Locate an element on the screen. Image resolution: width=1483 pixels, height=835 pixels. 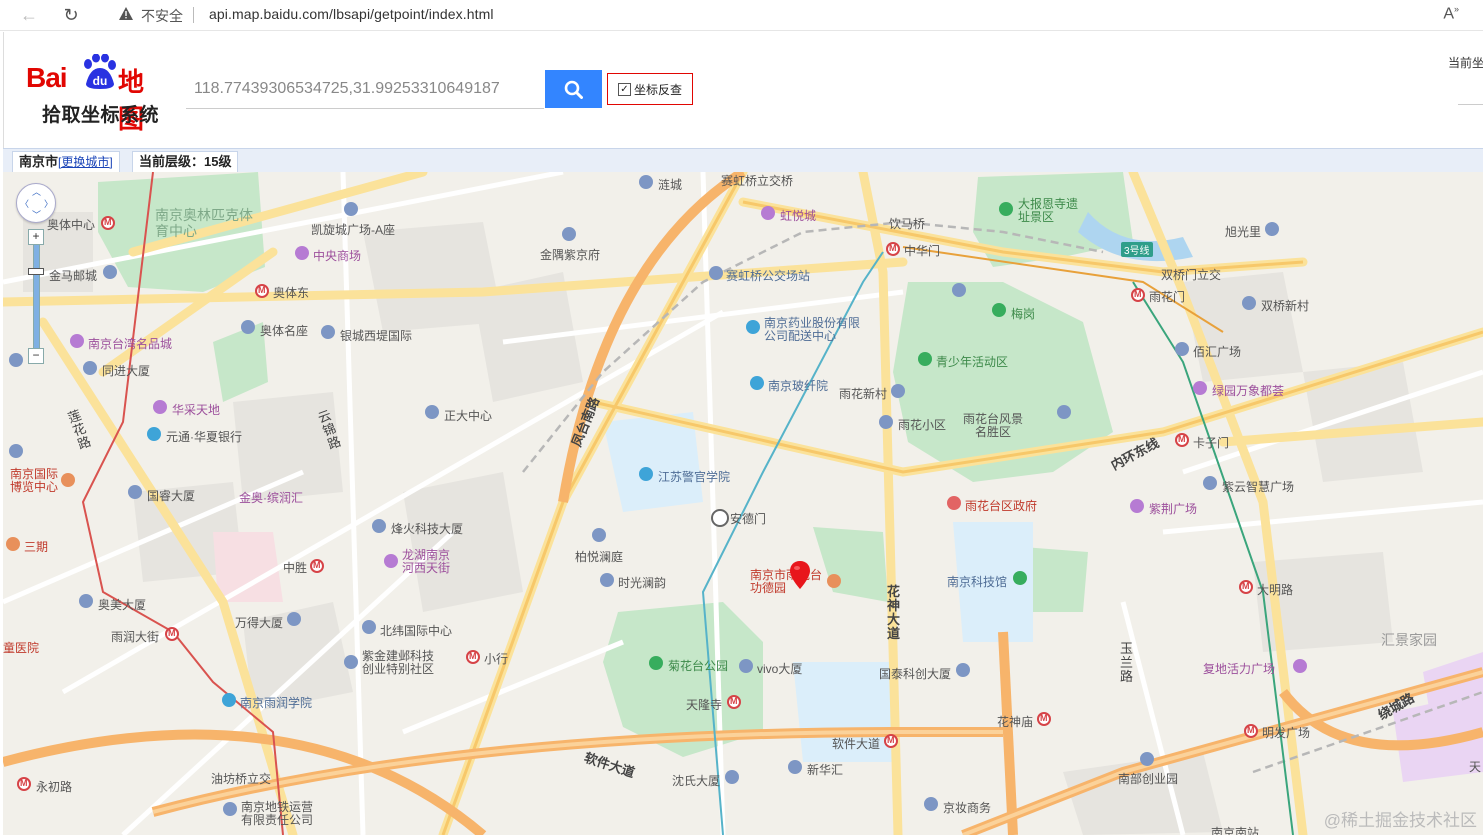
metro-station-label: 小行 is located at coordinates (496, 658).